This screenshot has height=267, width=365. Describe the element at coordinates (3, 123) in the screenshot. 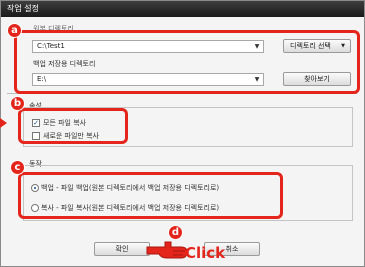

I see `arrow-pointer-icon` at that location.